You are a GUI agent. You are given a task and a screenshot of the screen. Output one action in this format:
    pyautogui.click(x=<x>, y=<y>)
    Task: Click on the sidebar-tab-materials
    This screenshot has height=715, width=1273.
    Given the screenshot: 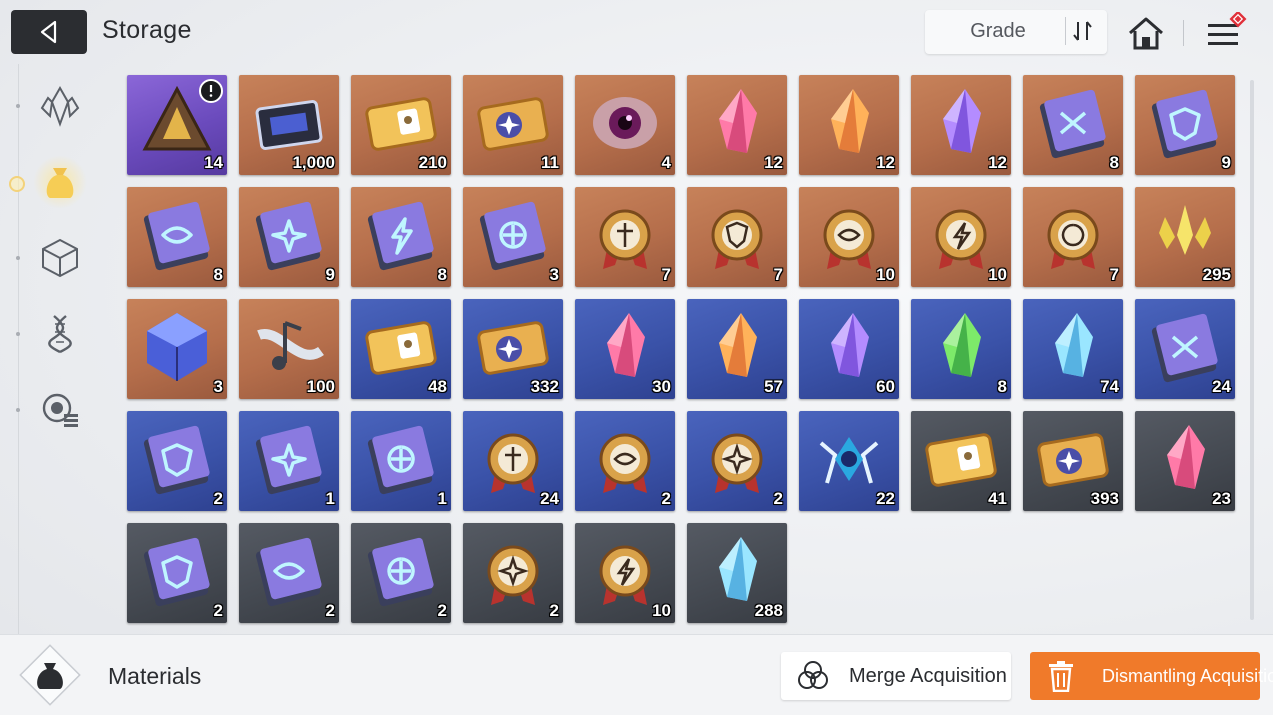 What is the action you would take?
    pyautogui.click(x=60, y=182)
    